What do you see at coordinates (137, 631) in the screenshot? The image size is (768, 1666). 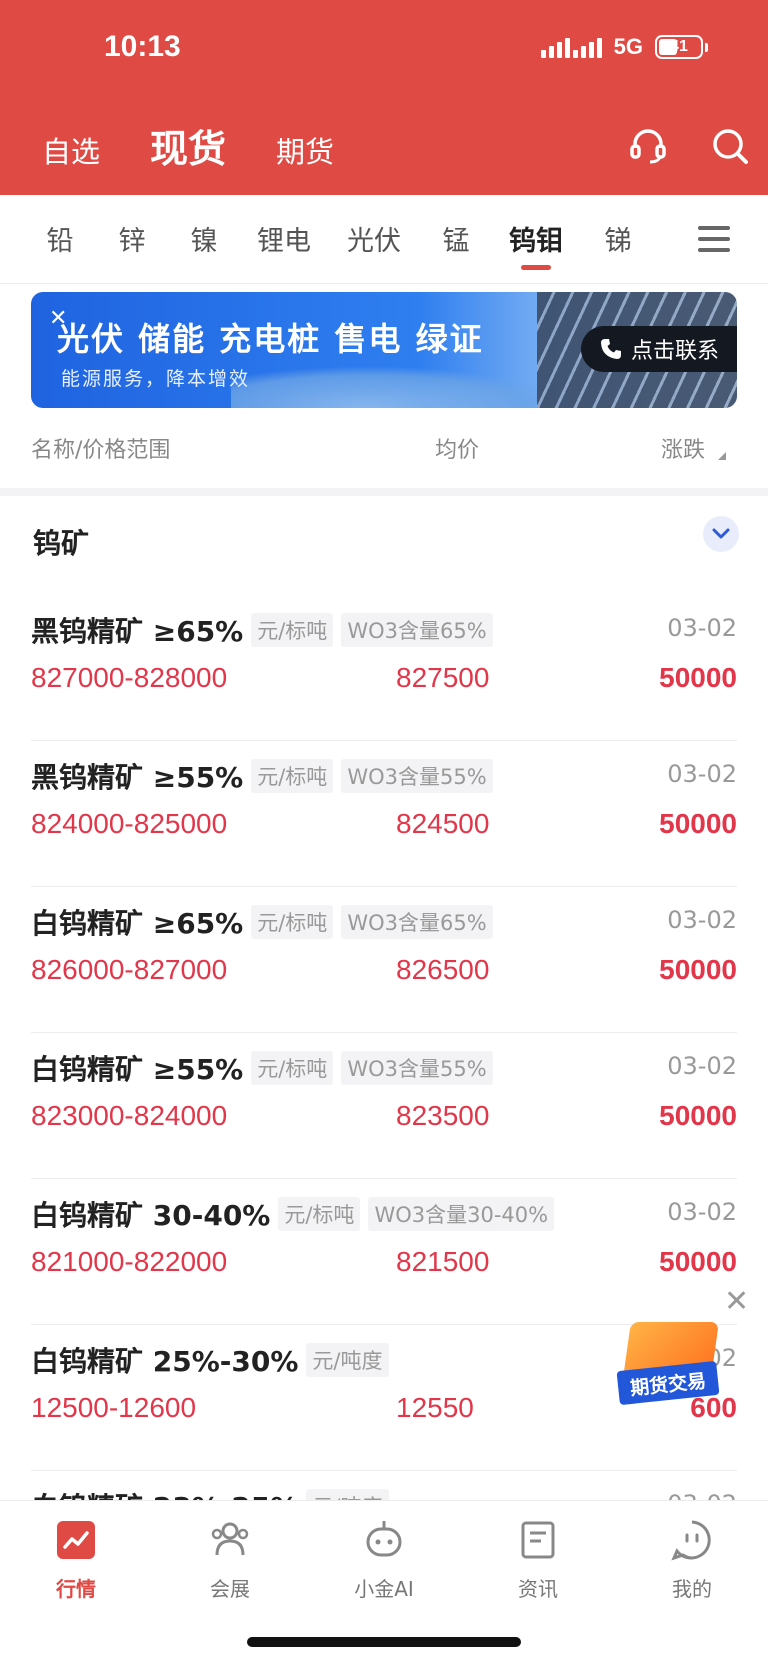 I see `product-name: 黑钨精矿 ≥65%` at bounding box center [137, 631].